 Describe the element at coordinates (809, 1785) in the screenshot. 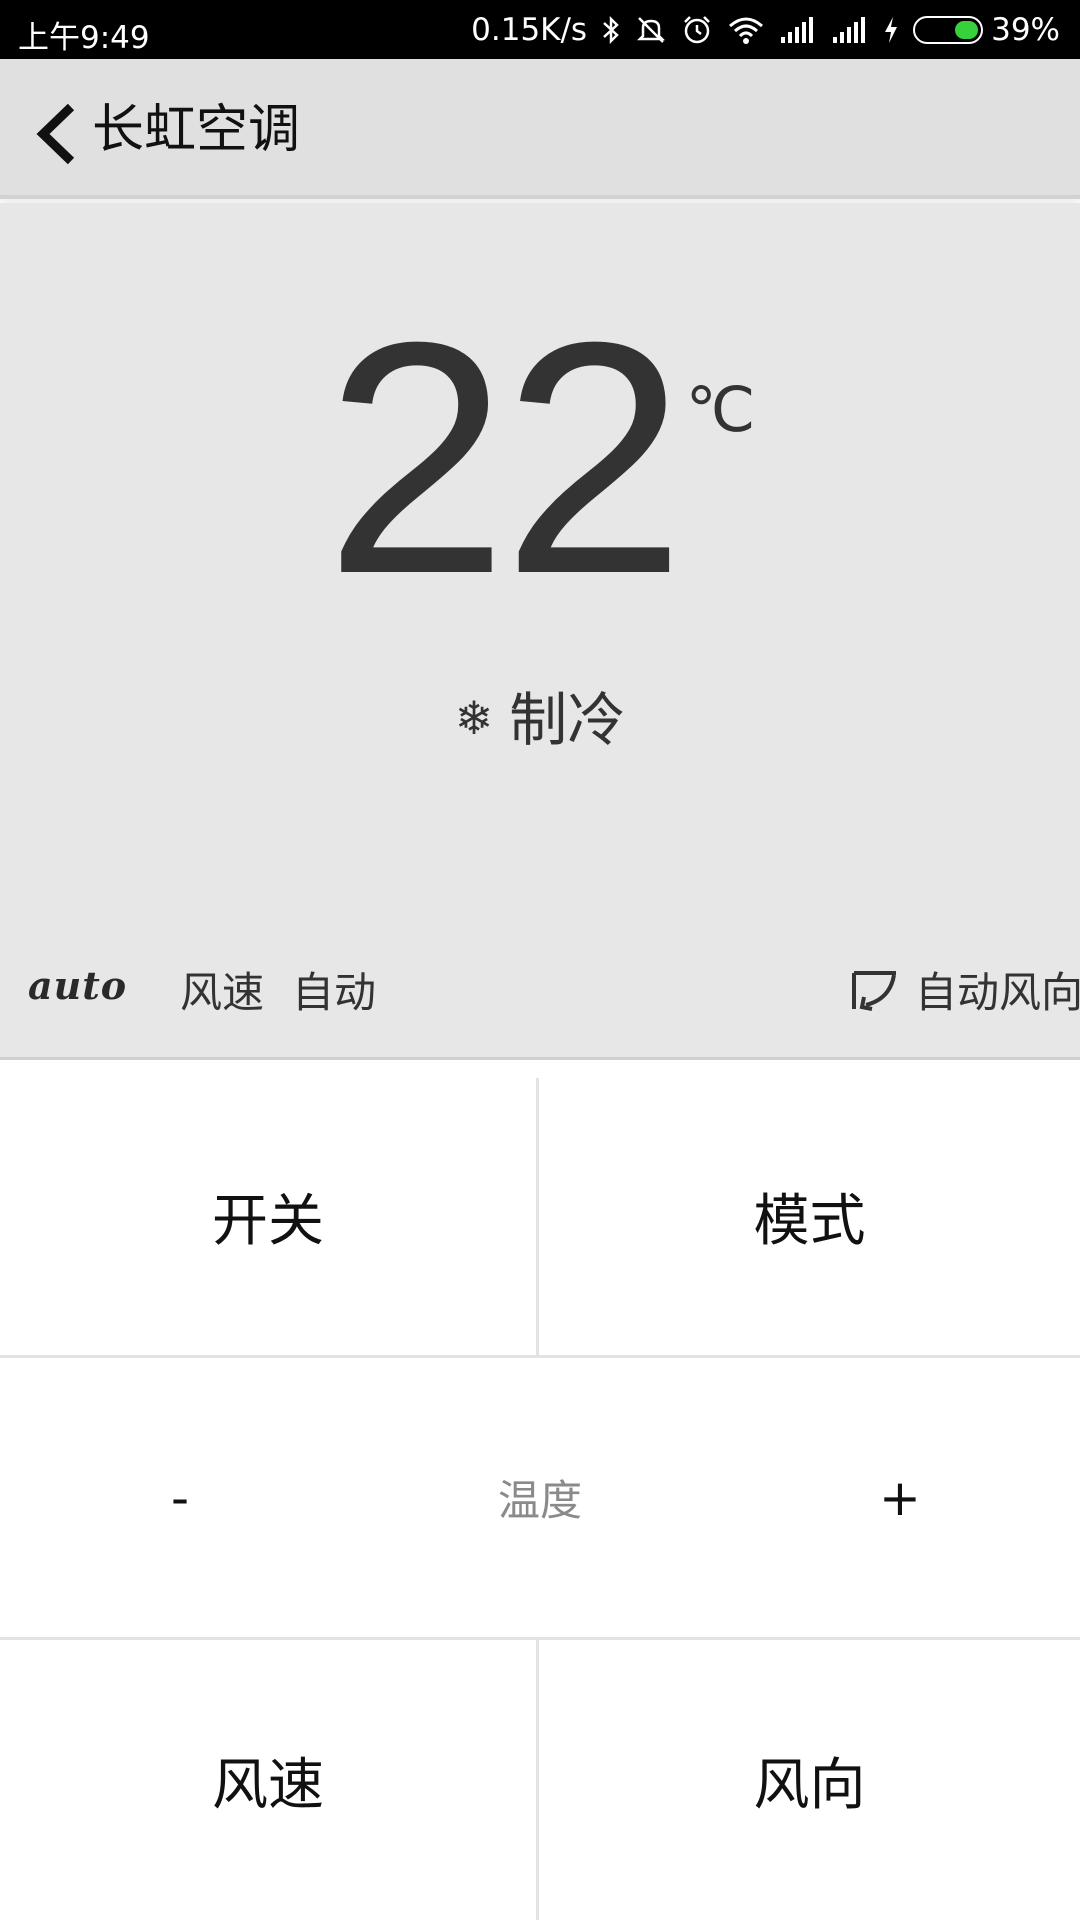

I see `fan-direction-button-label: 风向` at that location.